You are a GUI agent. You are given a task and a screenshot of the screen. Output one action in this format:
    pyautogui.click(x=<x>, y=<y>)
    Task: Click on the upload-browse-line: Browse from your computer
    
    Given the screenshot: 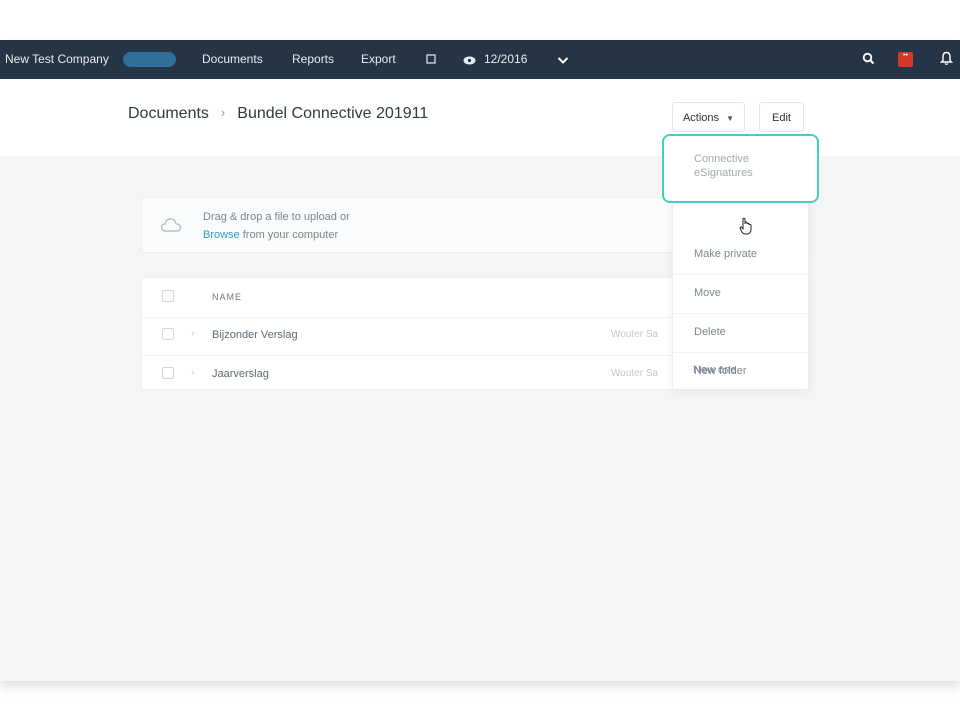 What is the action you would take?
    pyautogui.click(x=270, y=235)
    